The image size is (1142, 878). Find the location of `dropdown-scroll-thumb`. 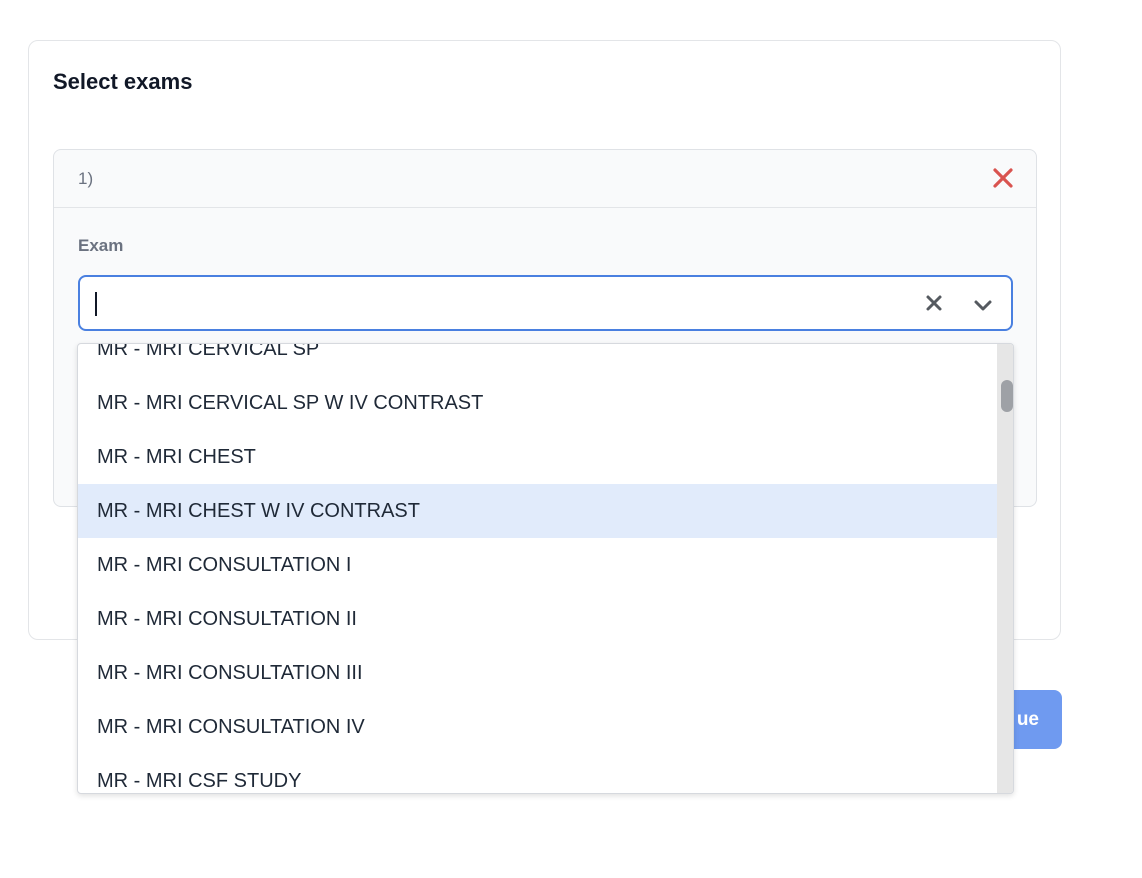

dropdown-scroll-thumb is located at coordinates (1007, 396).